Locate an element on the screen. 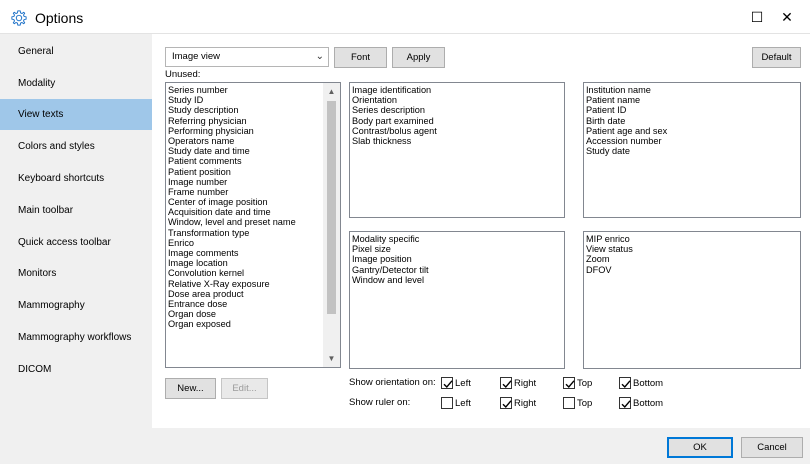  list-item: Transformation type is located at coordinates (232, 233).